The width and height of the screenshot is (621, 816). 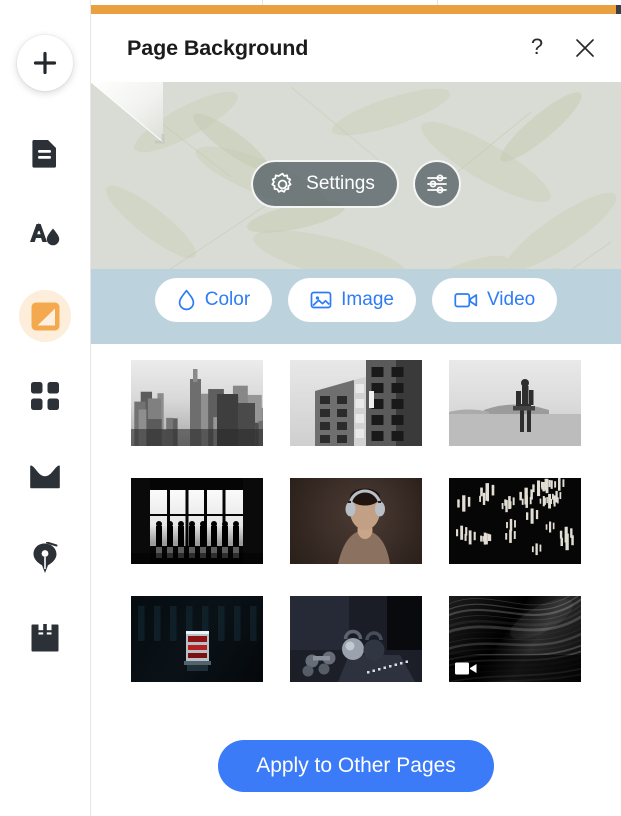 I want to click on sidebar-item-text-color, so click(x=45, y=235).